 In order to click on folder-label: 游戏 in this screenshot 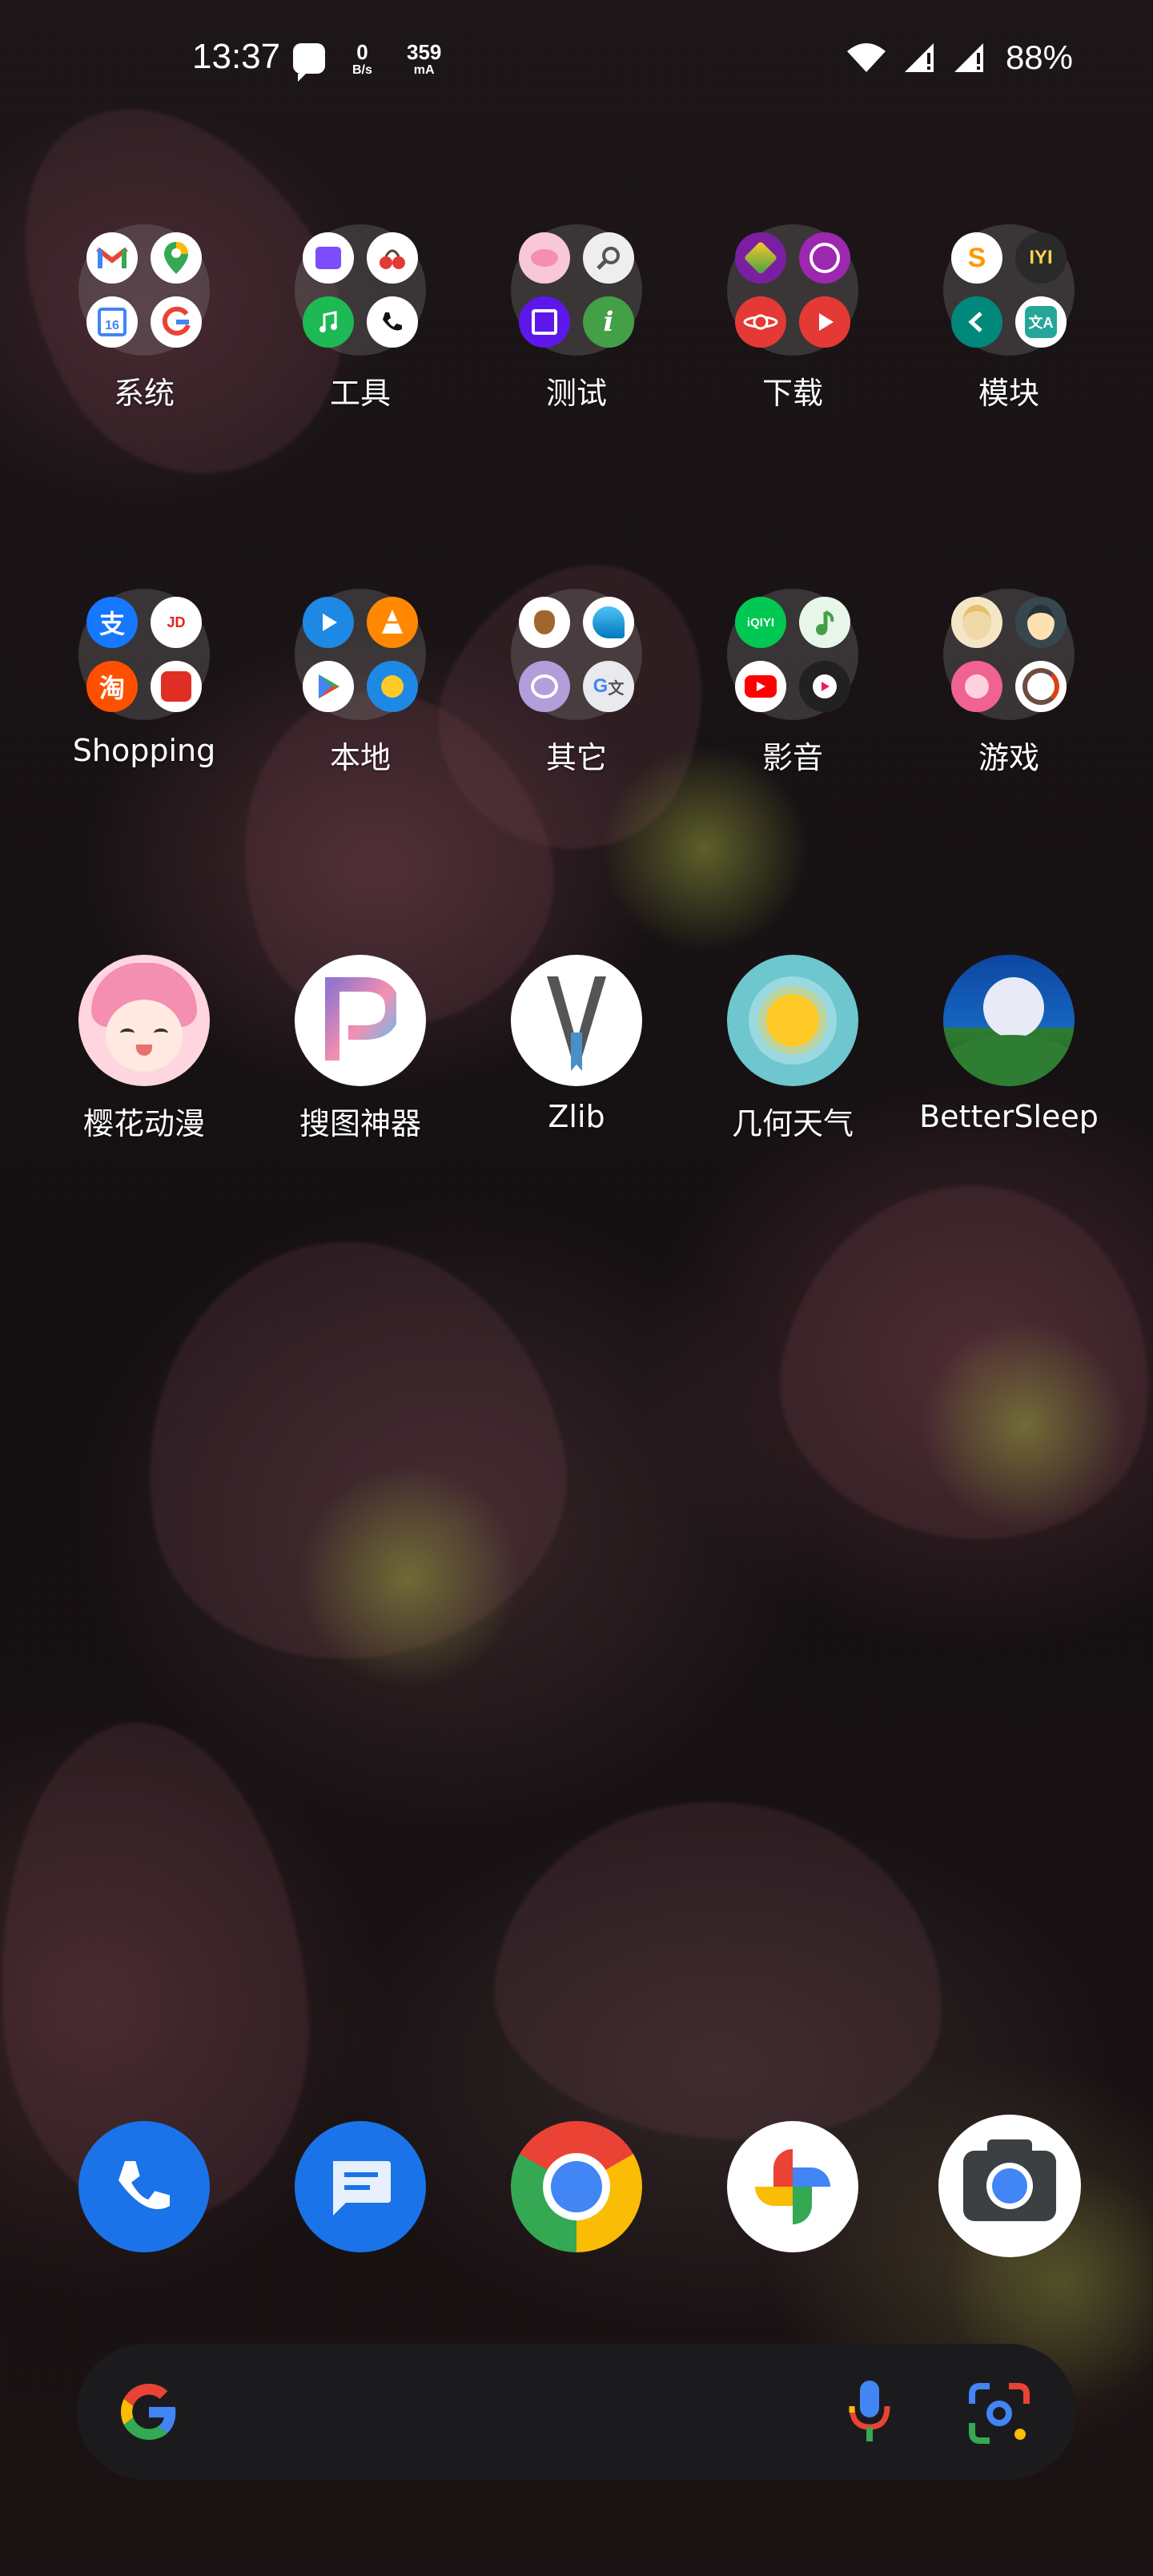, I will do `click(1008, 758)`.